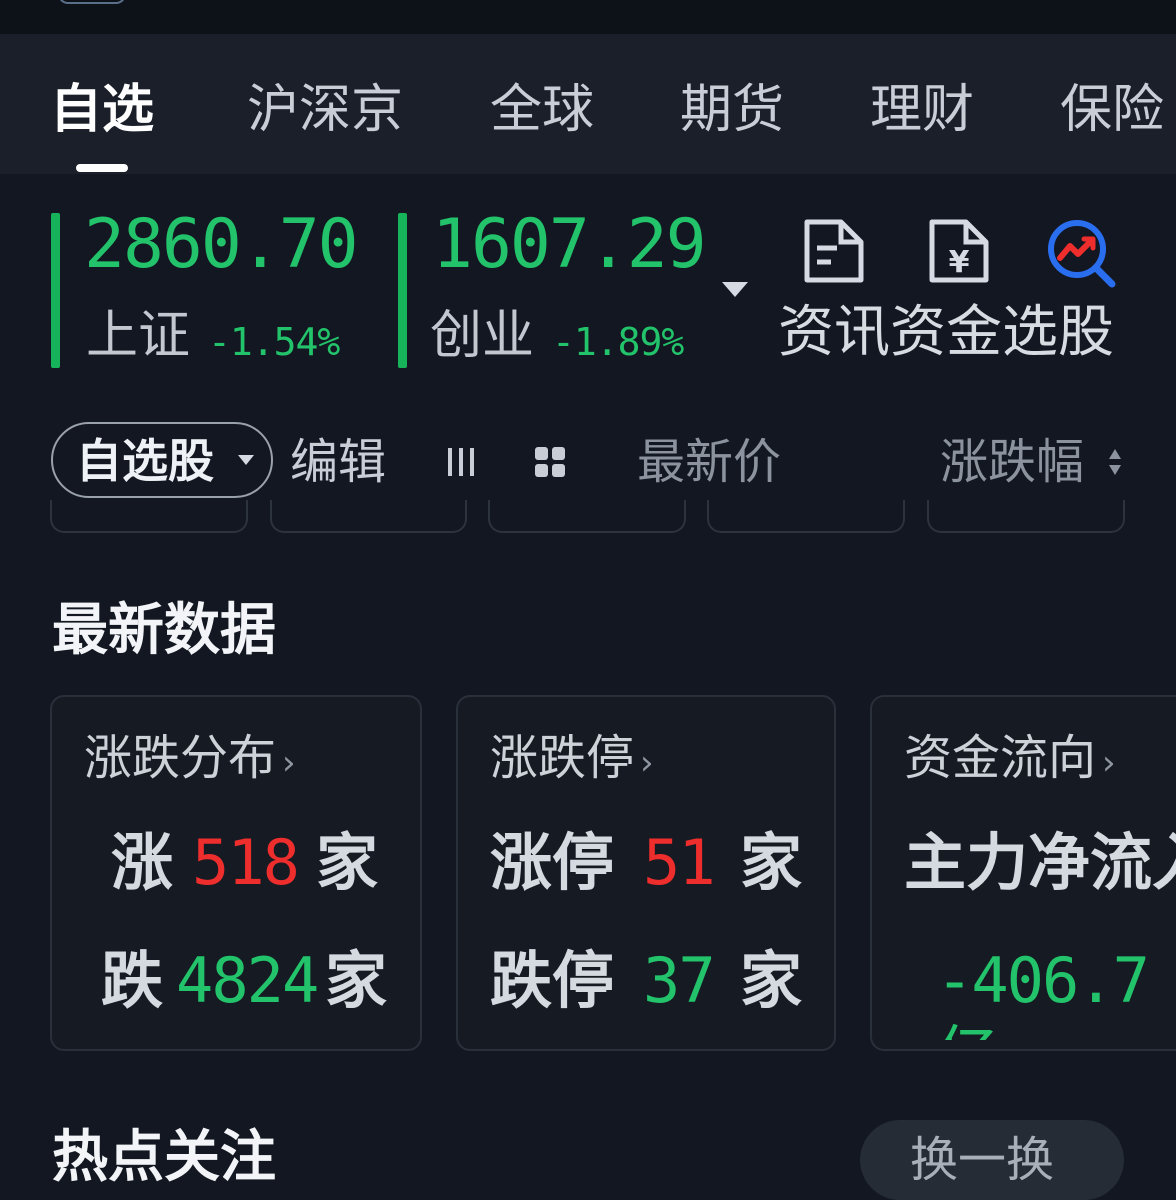  What do you see at coordinates (618, 342) in the screenshot?
I see `index-change: -1.89%` at bounding box center [618, 342].